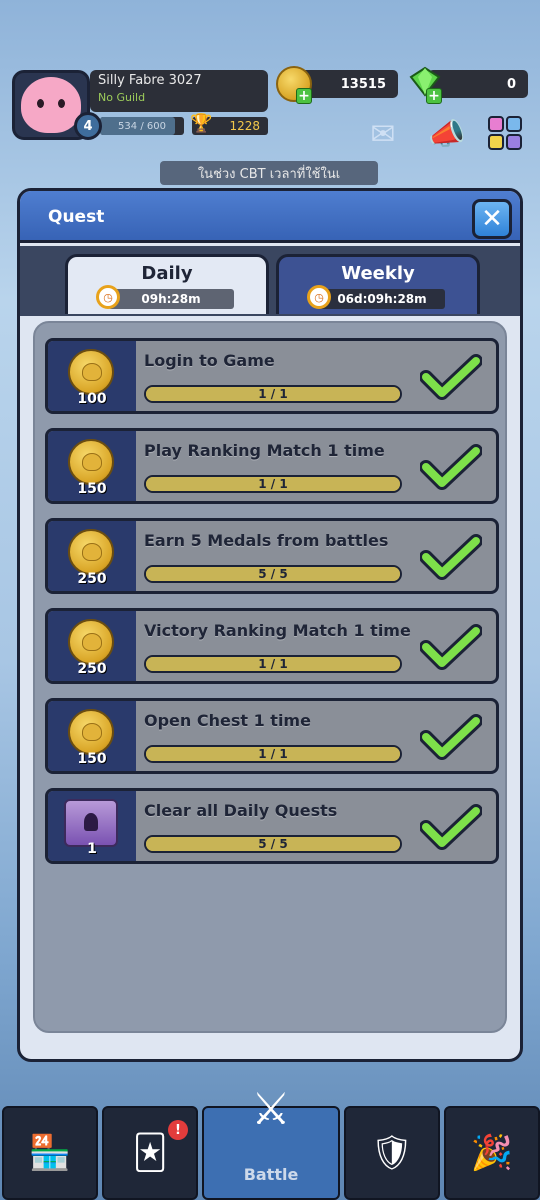 The height and width of the screenshot is (1200, 540). I want to click on megaphone-icon: 📣, so click(447, 134).